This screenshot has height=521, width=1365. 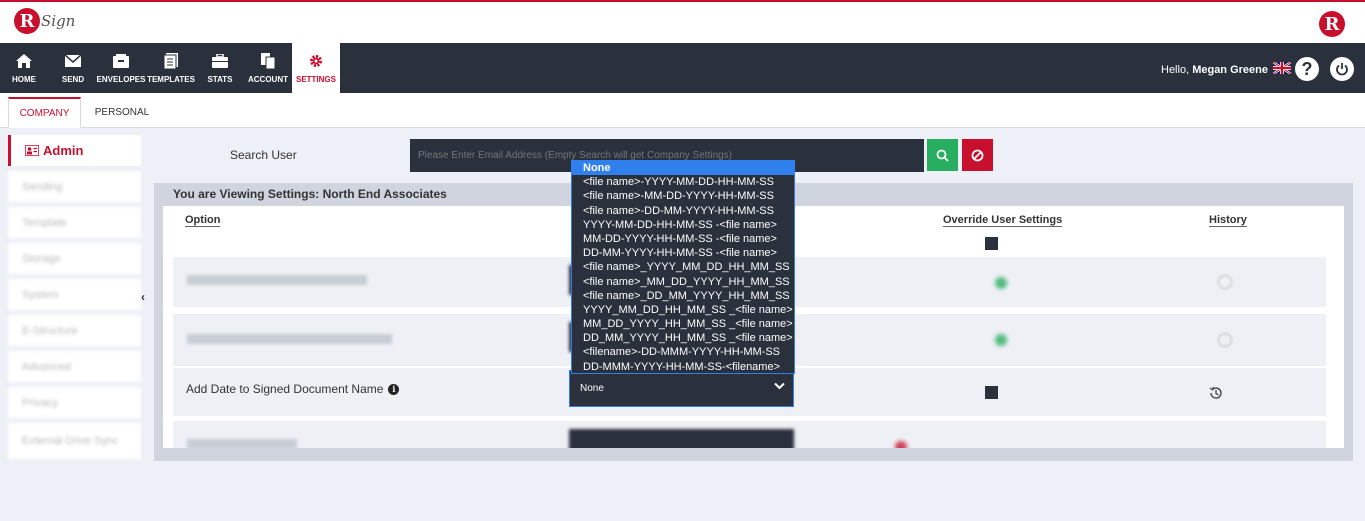 I want to click on sidebar-item-label: Privacy, so click(x=40, y=402).